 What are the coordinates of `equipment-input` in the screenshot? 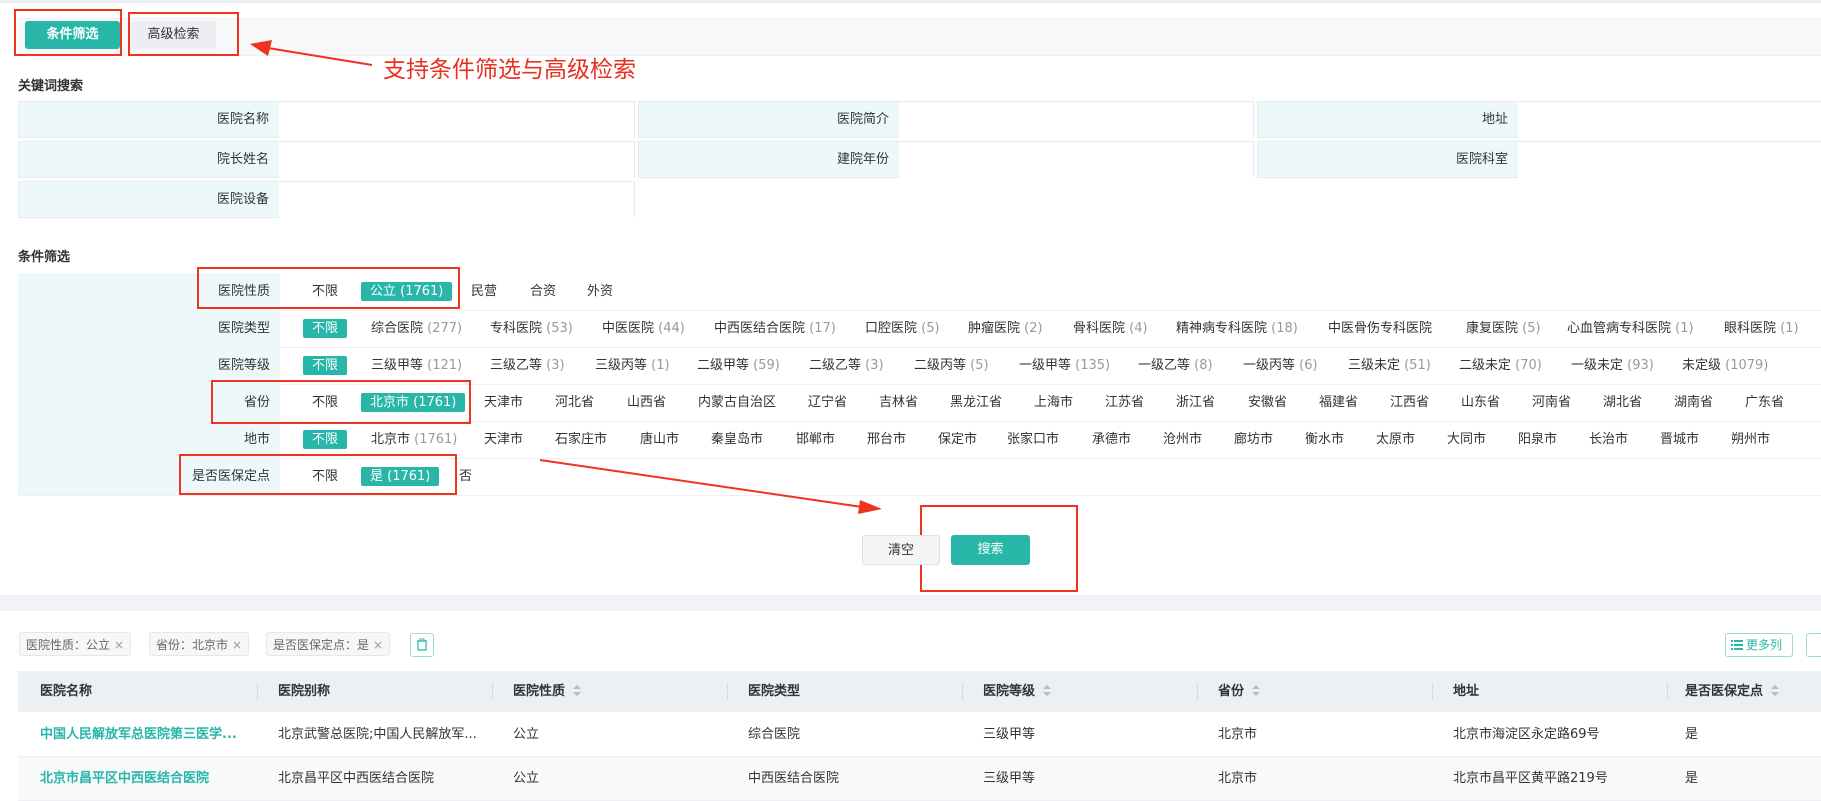 It's located at (456, 200).